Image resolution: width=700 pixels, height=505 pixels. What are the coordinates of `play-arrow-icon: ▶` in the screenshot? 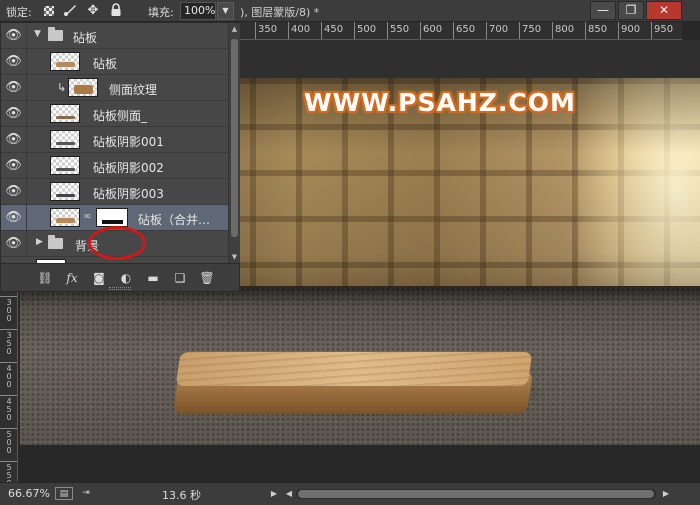 It's located at (274, 494).